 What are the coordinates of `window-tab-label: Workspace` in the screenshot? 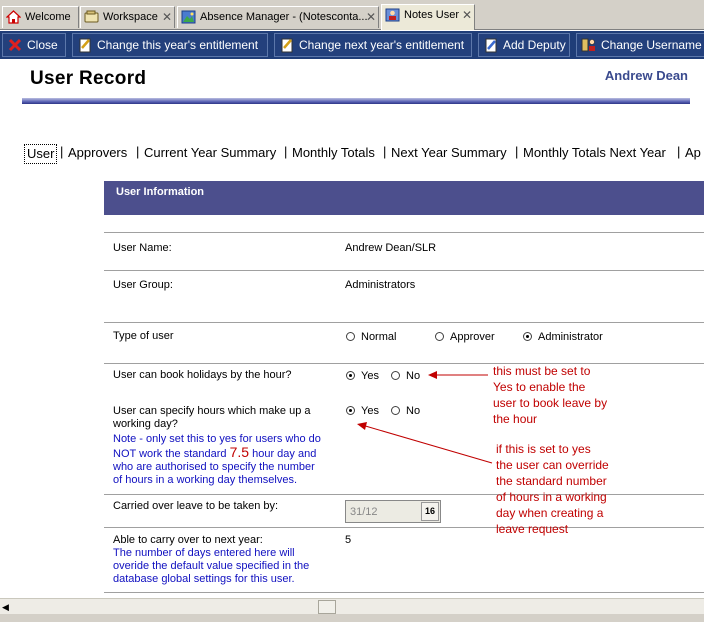 It's located at (130, 17).